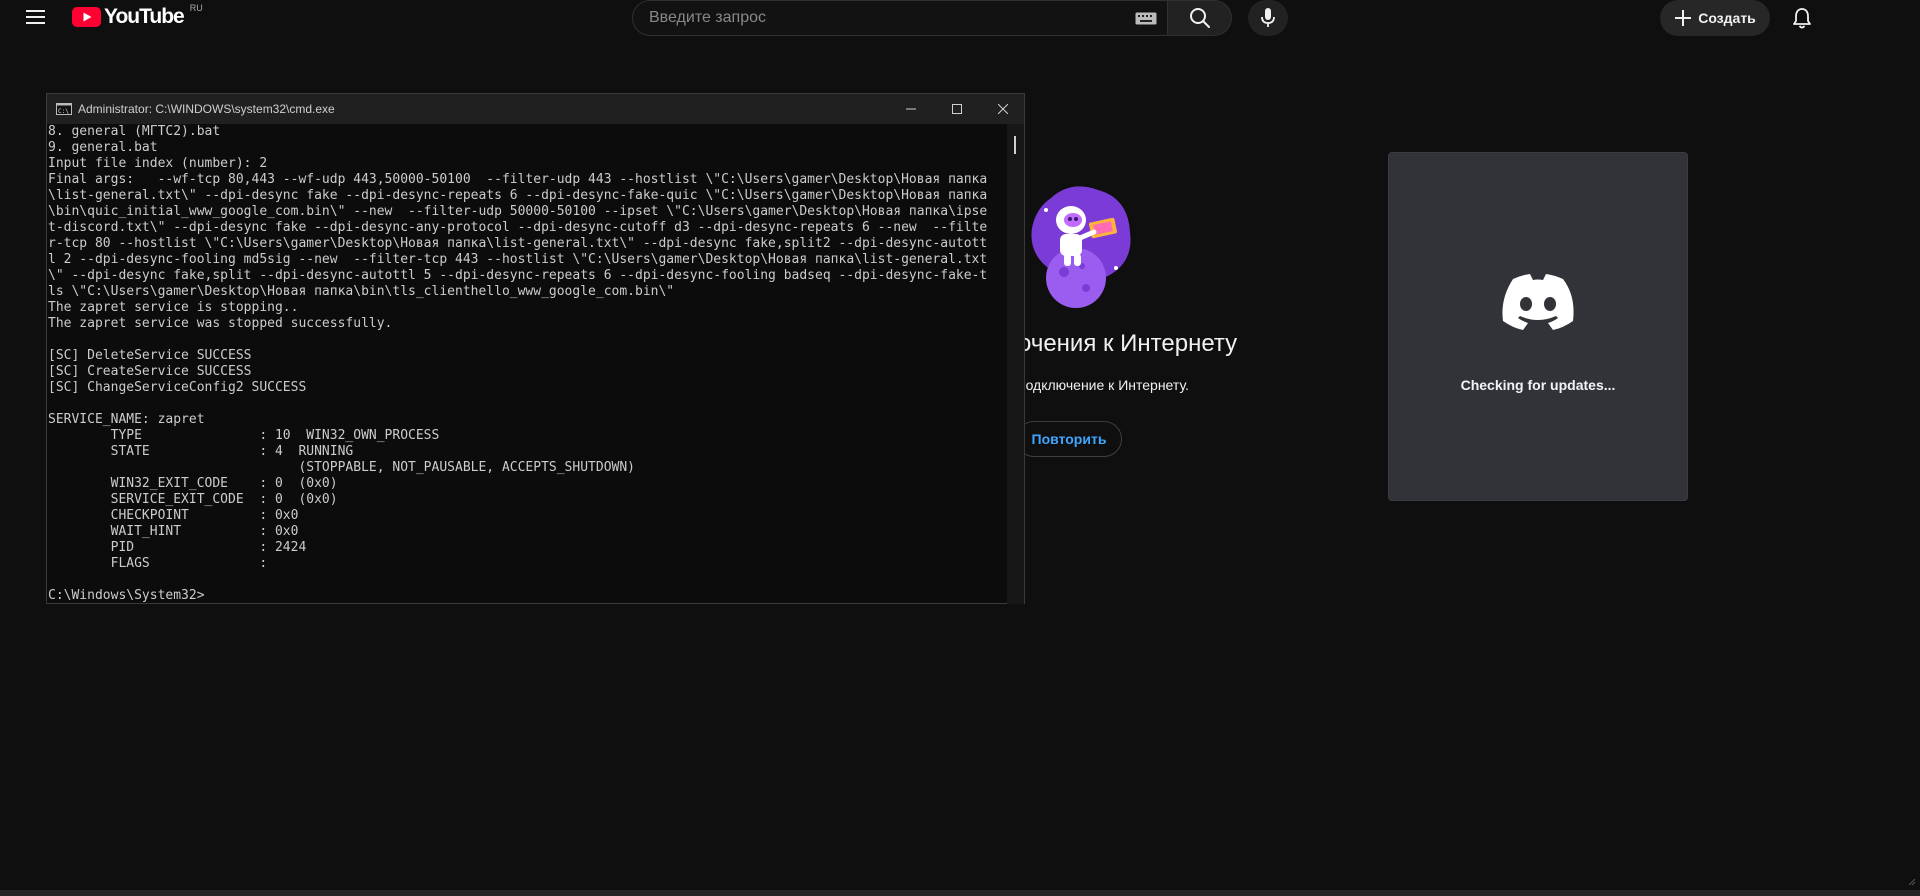 The image size is (1920, 896). I want to click on astronaut-illustration, so click(1081, 247).